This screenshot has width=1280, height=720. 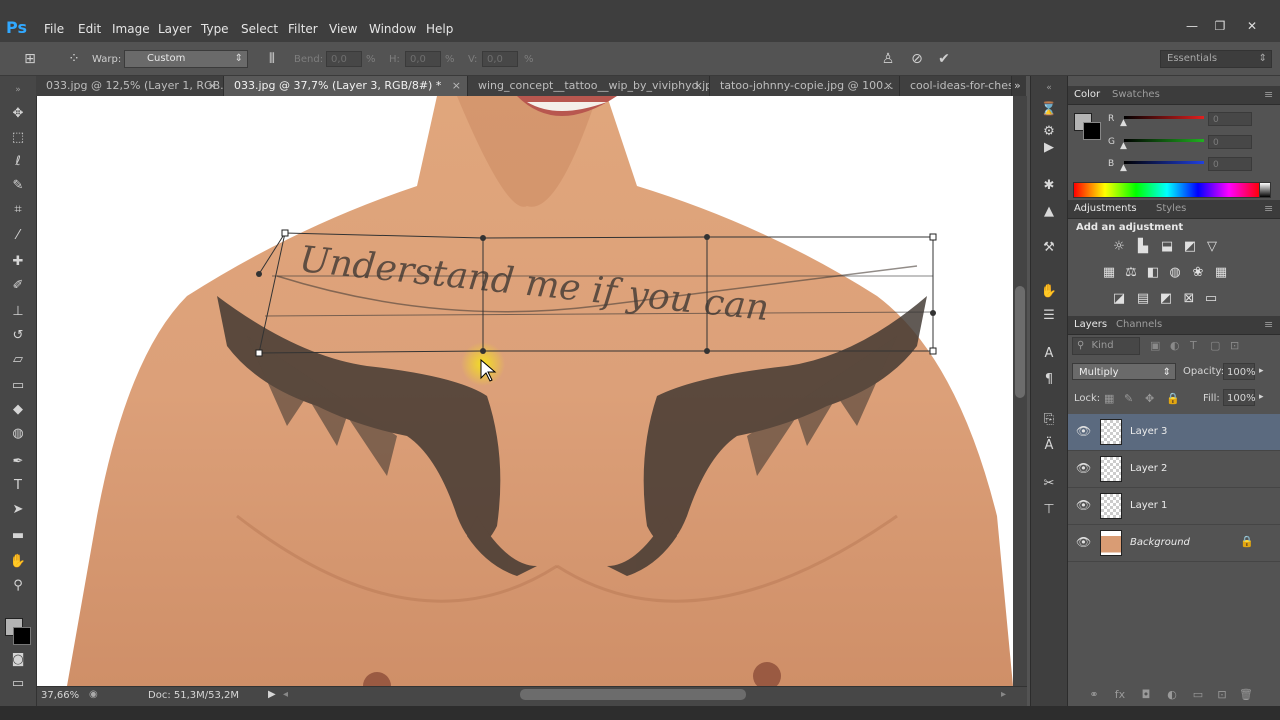 I want to click on invert-icon: ◪, so click(x=1119, y=299).